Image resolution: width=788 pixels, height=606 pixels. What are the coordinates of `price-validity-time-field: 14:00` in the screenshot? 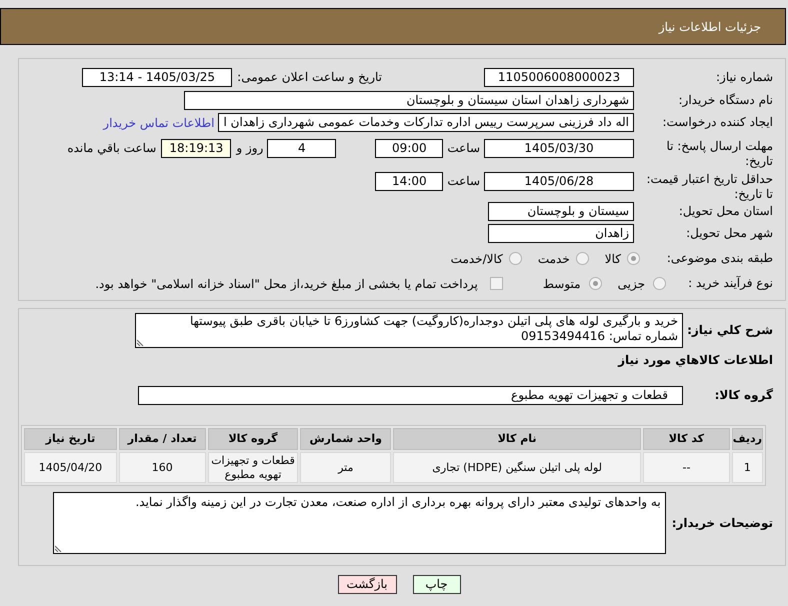 It's located at (409, 181).